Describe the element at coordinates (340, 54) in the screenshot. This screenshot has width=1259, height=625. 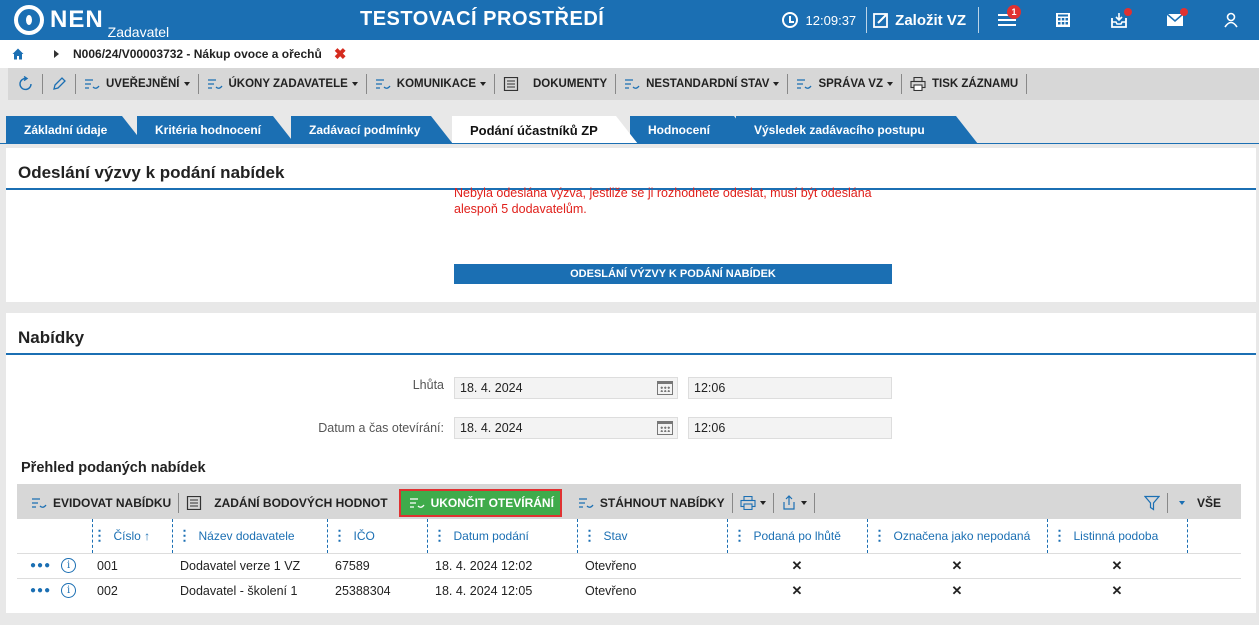
I see `close-icon: ✖` at that location.